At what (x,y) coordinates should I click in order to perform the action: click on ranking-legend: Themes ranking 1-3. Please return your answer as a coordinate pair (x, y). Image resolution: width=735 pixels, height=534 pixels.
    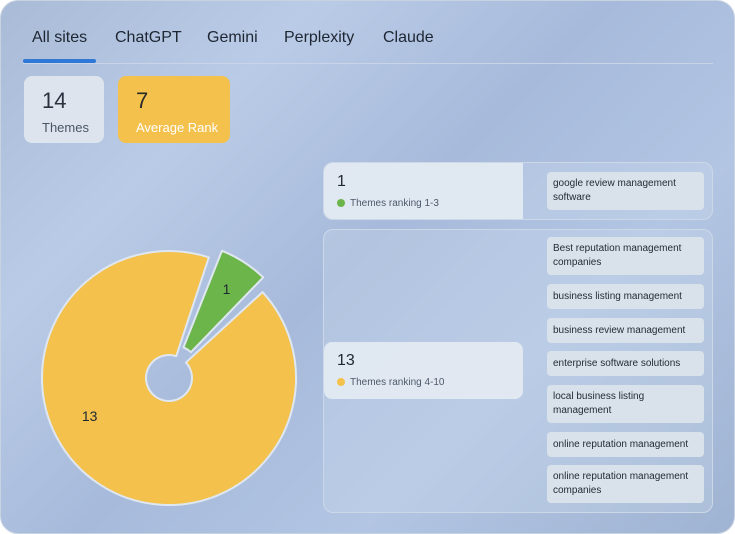
    Looking at the image, I should click on (388, 203).